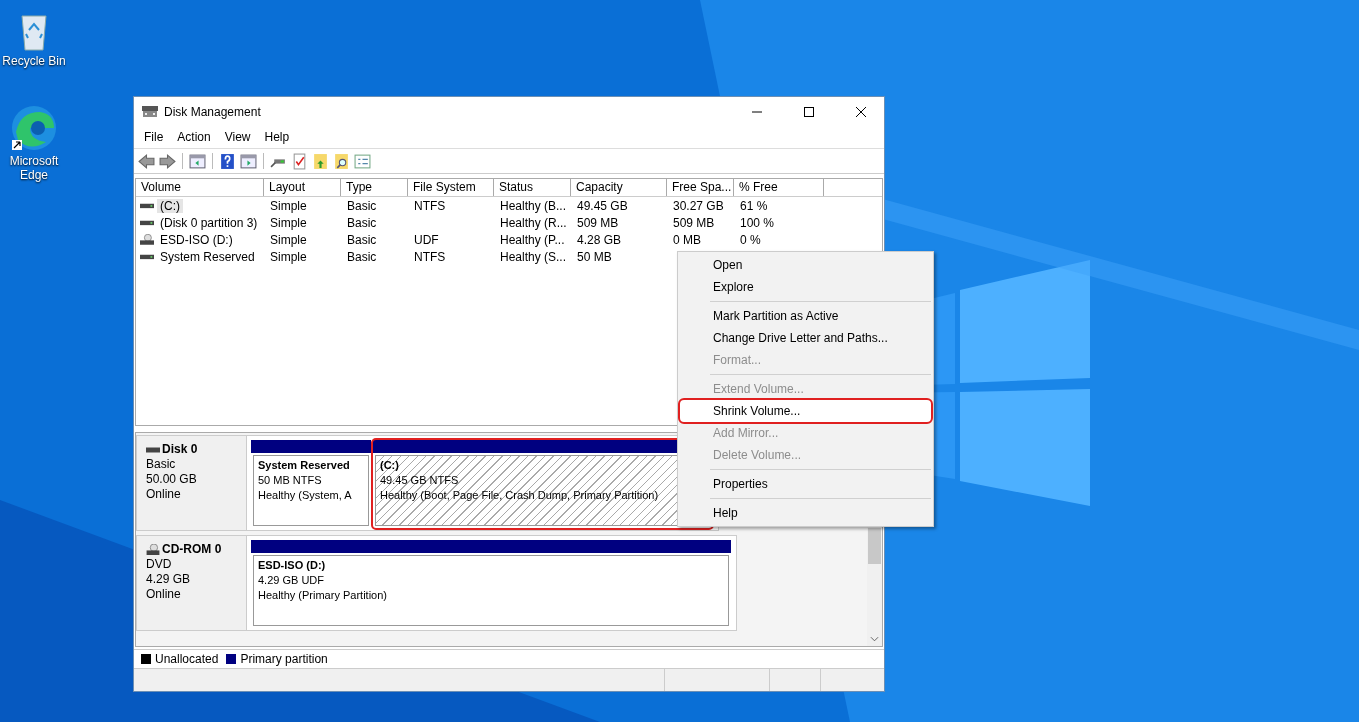 This screenshot has height=722, width=1359. Describe the element at coordinates (809, 111) in the screenshot. I see `maximize-icon` at that location.